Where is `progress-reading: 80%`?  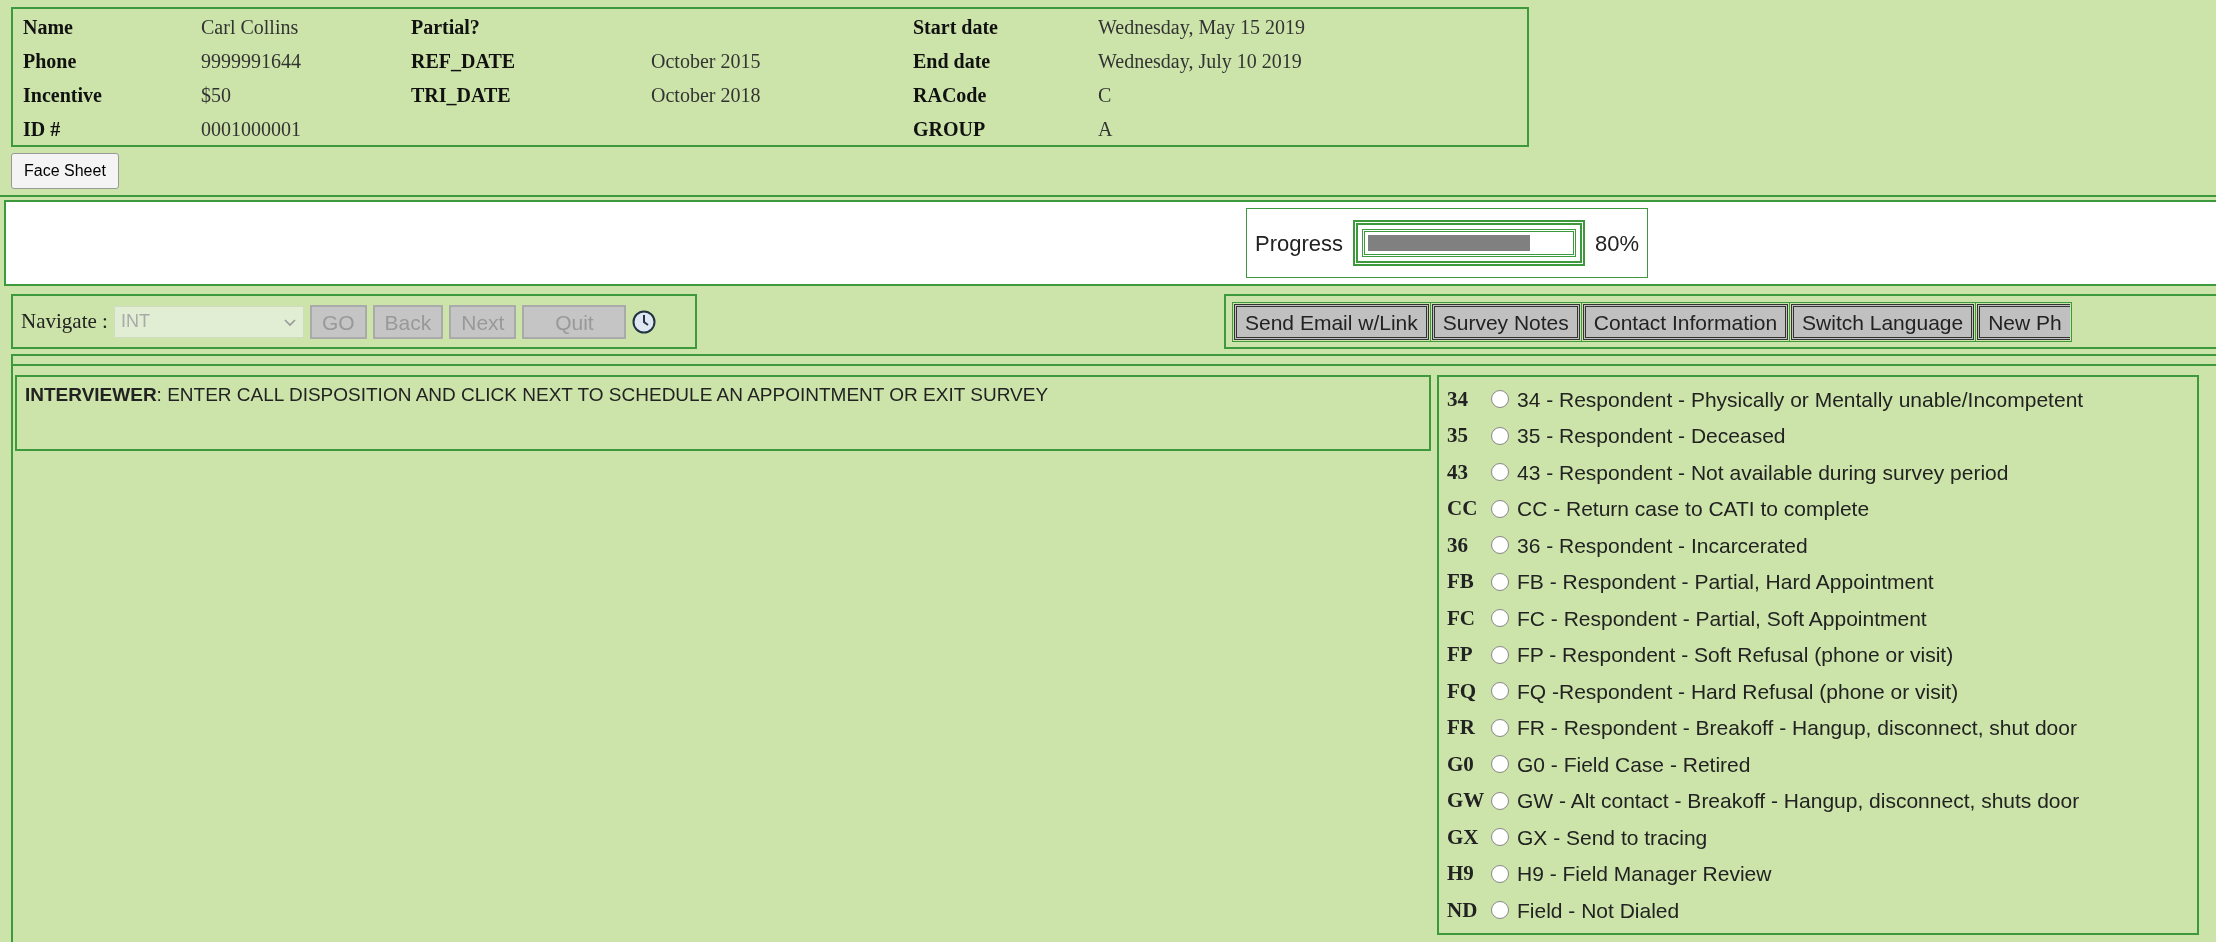 progress-reading: 80% is located at coordinates (1617, 243).